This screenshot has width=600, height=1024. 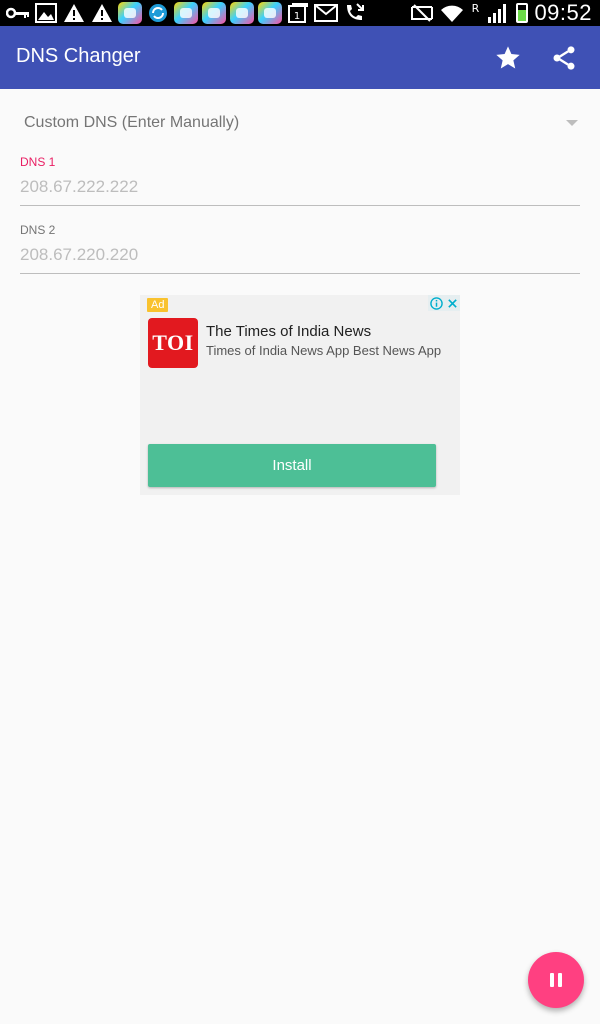 I want to click on svg-text: 1, so click(x=297, y=16).